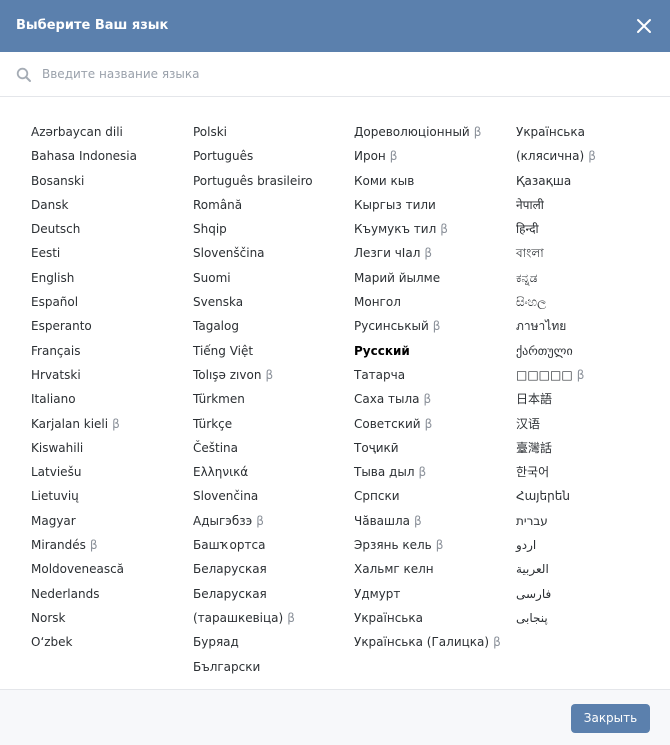 This screenshot has height=745, width=670. What do you see at coordinates (106, 545) in the screenshot?
I see `language-option: Mirandés β` at bounding box center [106, 545].